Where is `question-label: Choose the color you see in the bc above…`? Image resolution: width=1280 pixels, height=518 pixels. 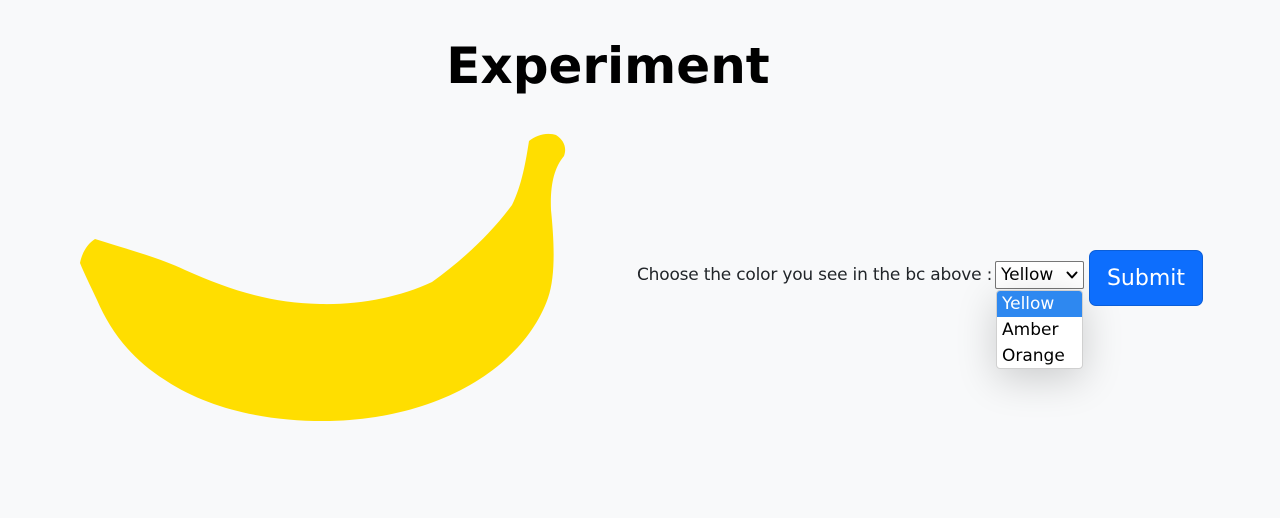
question-label: Choose the color you see in the bc above… is located at coordinates (815, 275).